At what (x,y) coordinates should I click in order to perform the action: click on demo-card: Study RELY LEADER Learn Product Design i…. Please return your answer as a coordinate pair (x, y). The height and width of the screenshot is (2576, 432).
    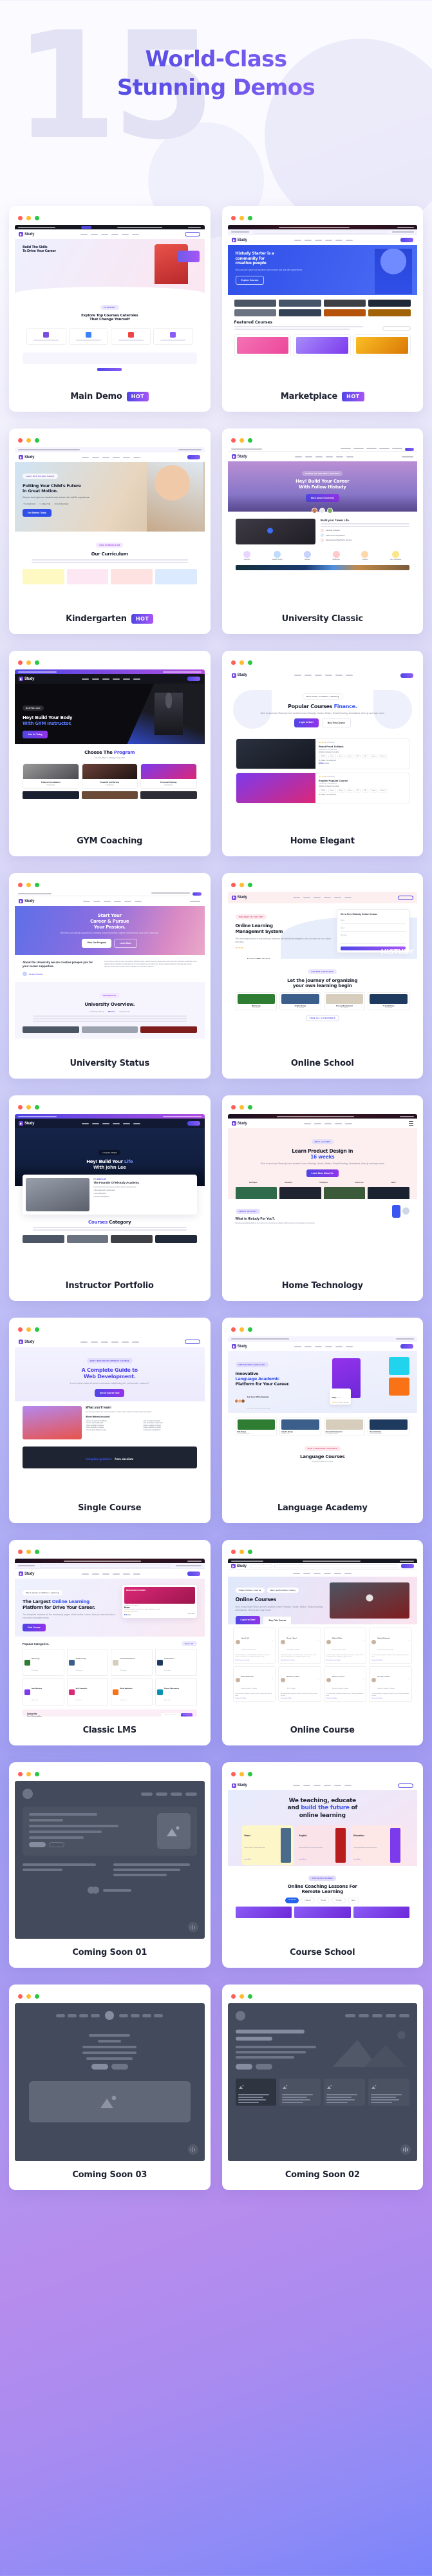
    Looking at the image, I should click on (322, 1198).